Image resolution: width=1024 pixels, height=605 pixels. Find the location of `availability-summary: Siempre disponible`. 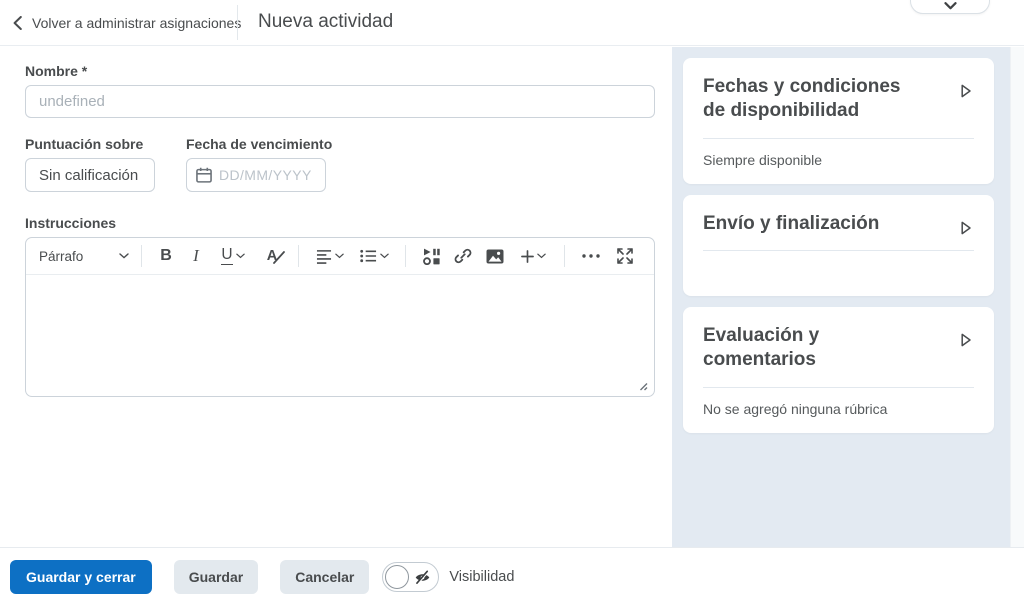

availability-summary: Siempre disponible is located at coordinates (763, 159).